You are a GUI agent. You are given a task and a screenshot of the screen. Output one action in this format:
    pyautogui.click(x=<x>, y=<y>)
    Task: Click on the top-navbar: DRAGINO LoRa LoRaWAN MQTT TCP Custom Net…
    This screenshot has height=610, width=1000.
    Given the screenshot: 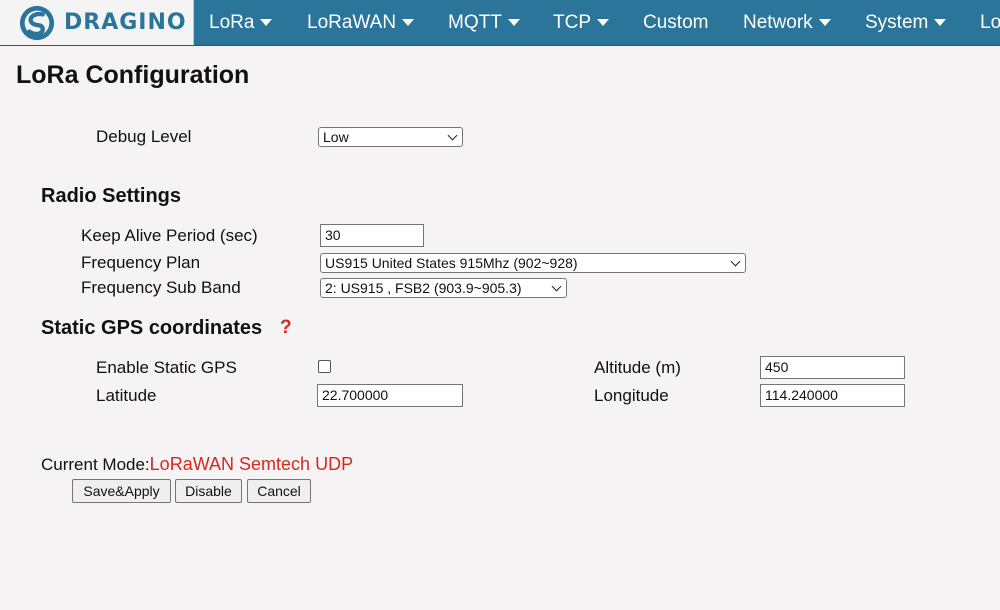 What is the action you would take?
    pyautogui.click(x=500, y=23)
    